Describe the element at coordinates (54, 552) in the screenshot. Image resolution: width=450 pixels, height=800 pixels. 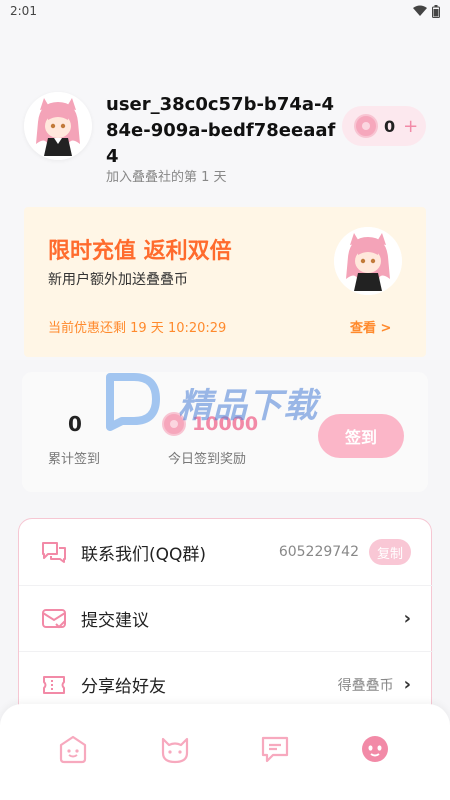
I see `chat-bubbles-icon` at that location.